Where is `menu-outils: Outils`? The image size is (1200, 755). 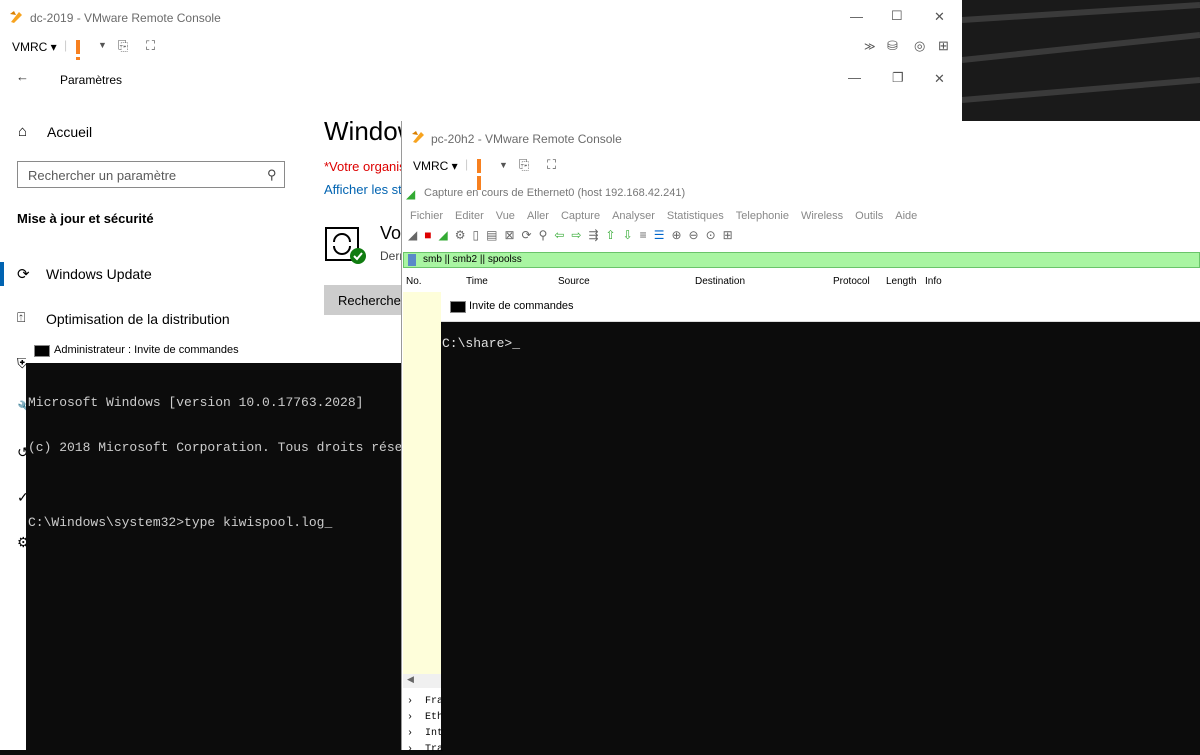
menu-outils: Outils is located at coordinates (869, 216).